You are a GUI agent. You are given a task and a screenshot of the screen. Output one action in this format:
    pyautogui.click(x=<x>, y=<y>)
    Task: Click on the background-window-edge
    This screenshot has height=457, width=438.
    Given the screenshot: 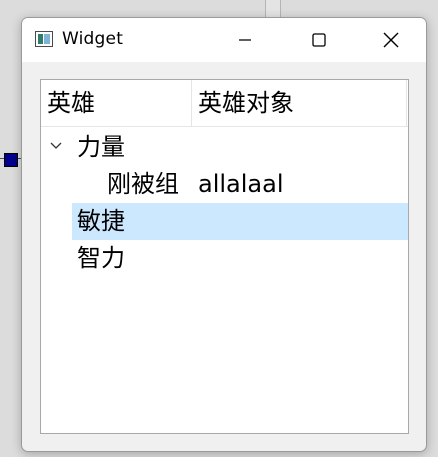 What is the action you would take?
    pyautogui.click(x=273, y=9)
    